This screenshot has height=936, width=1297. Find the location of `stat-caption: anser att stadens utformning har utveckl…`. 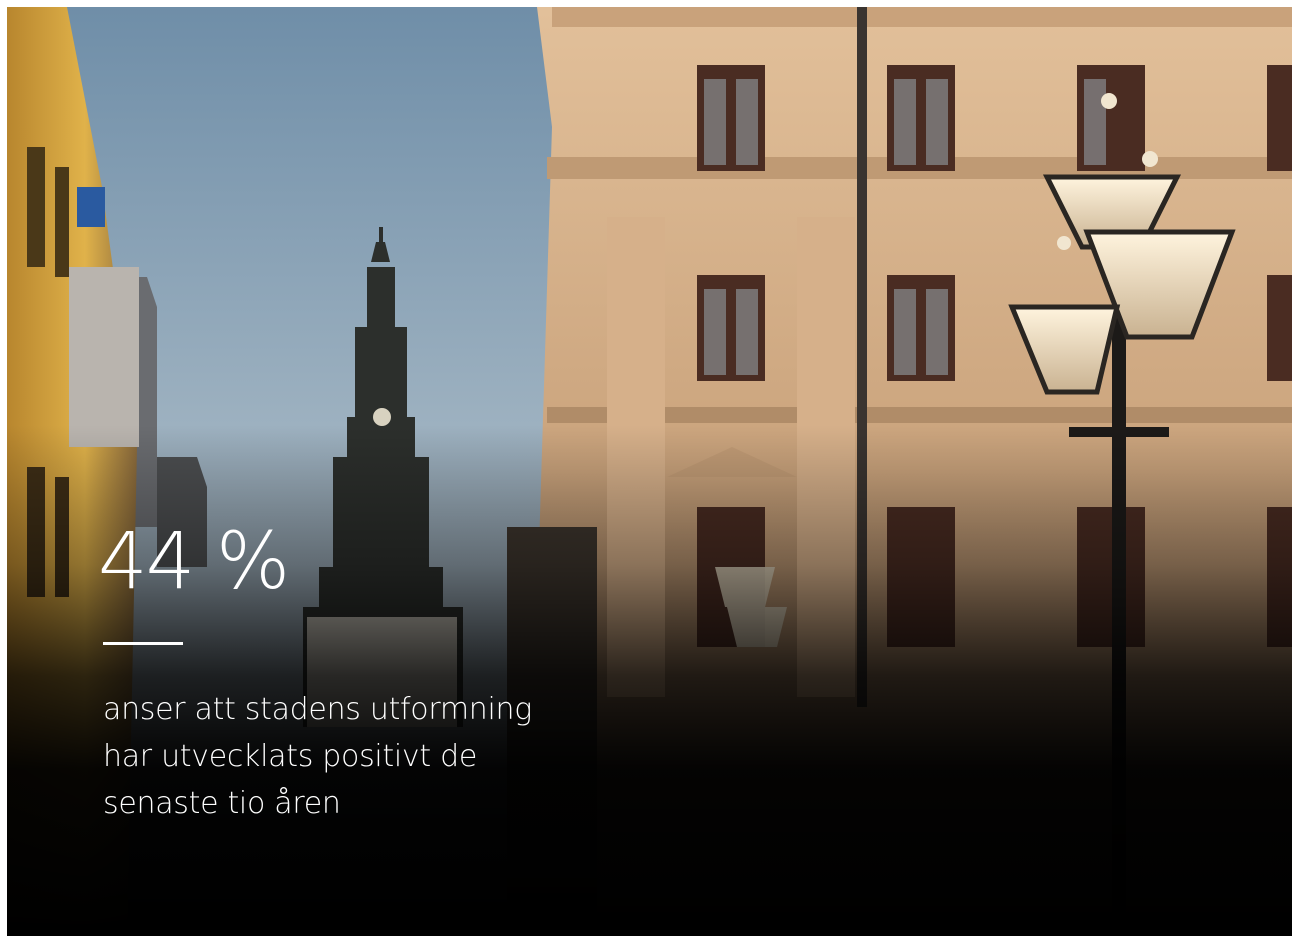

stat-caption: anser att stadens utformning har utveckl… is located at coordinates (363, 756).